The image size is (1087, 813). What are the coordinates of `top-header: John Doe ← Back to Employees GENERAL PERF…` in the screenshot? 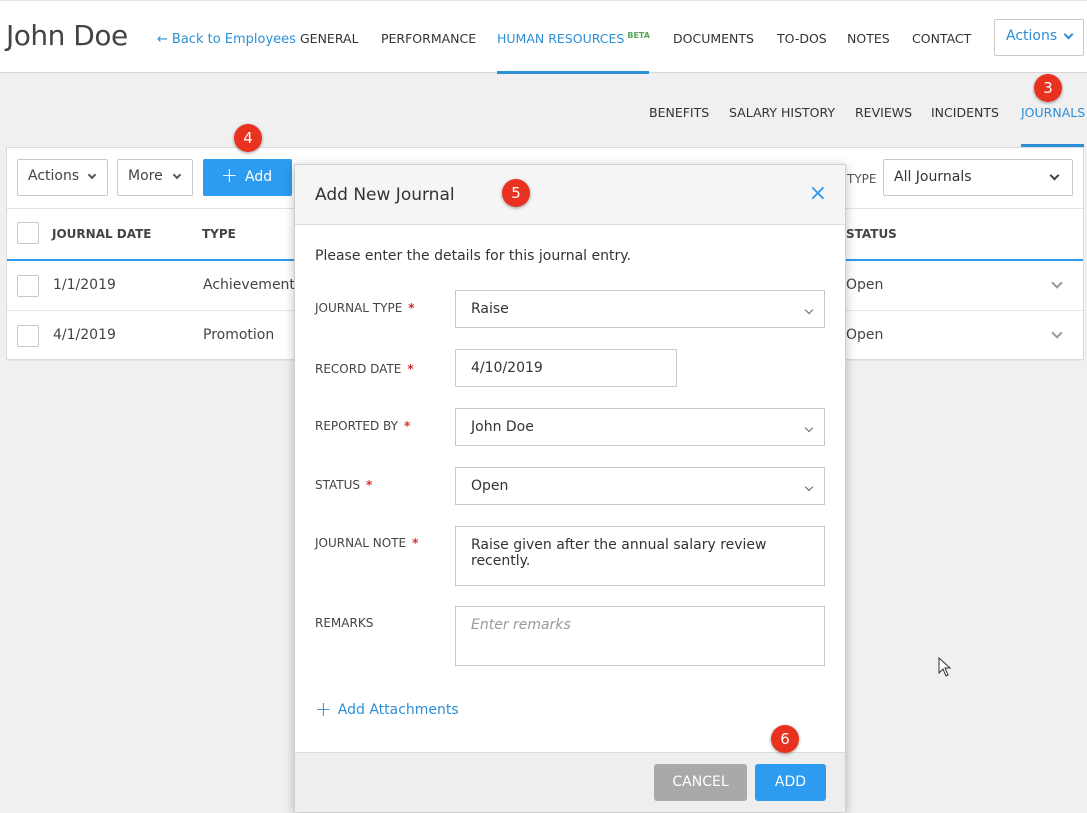 It's located at (543, 37).